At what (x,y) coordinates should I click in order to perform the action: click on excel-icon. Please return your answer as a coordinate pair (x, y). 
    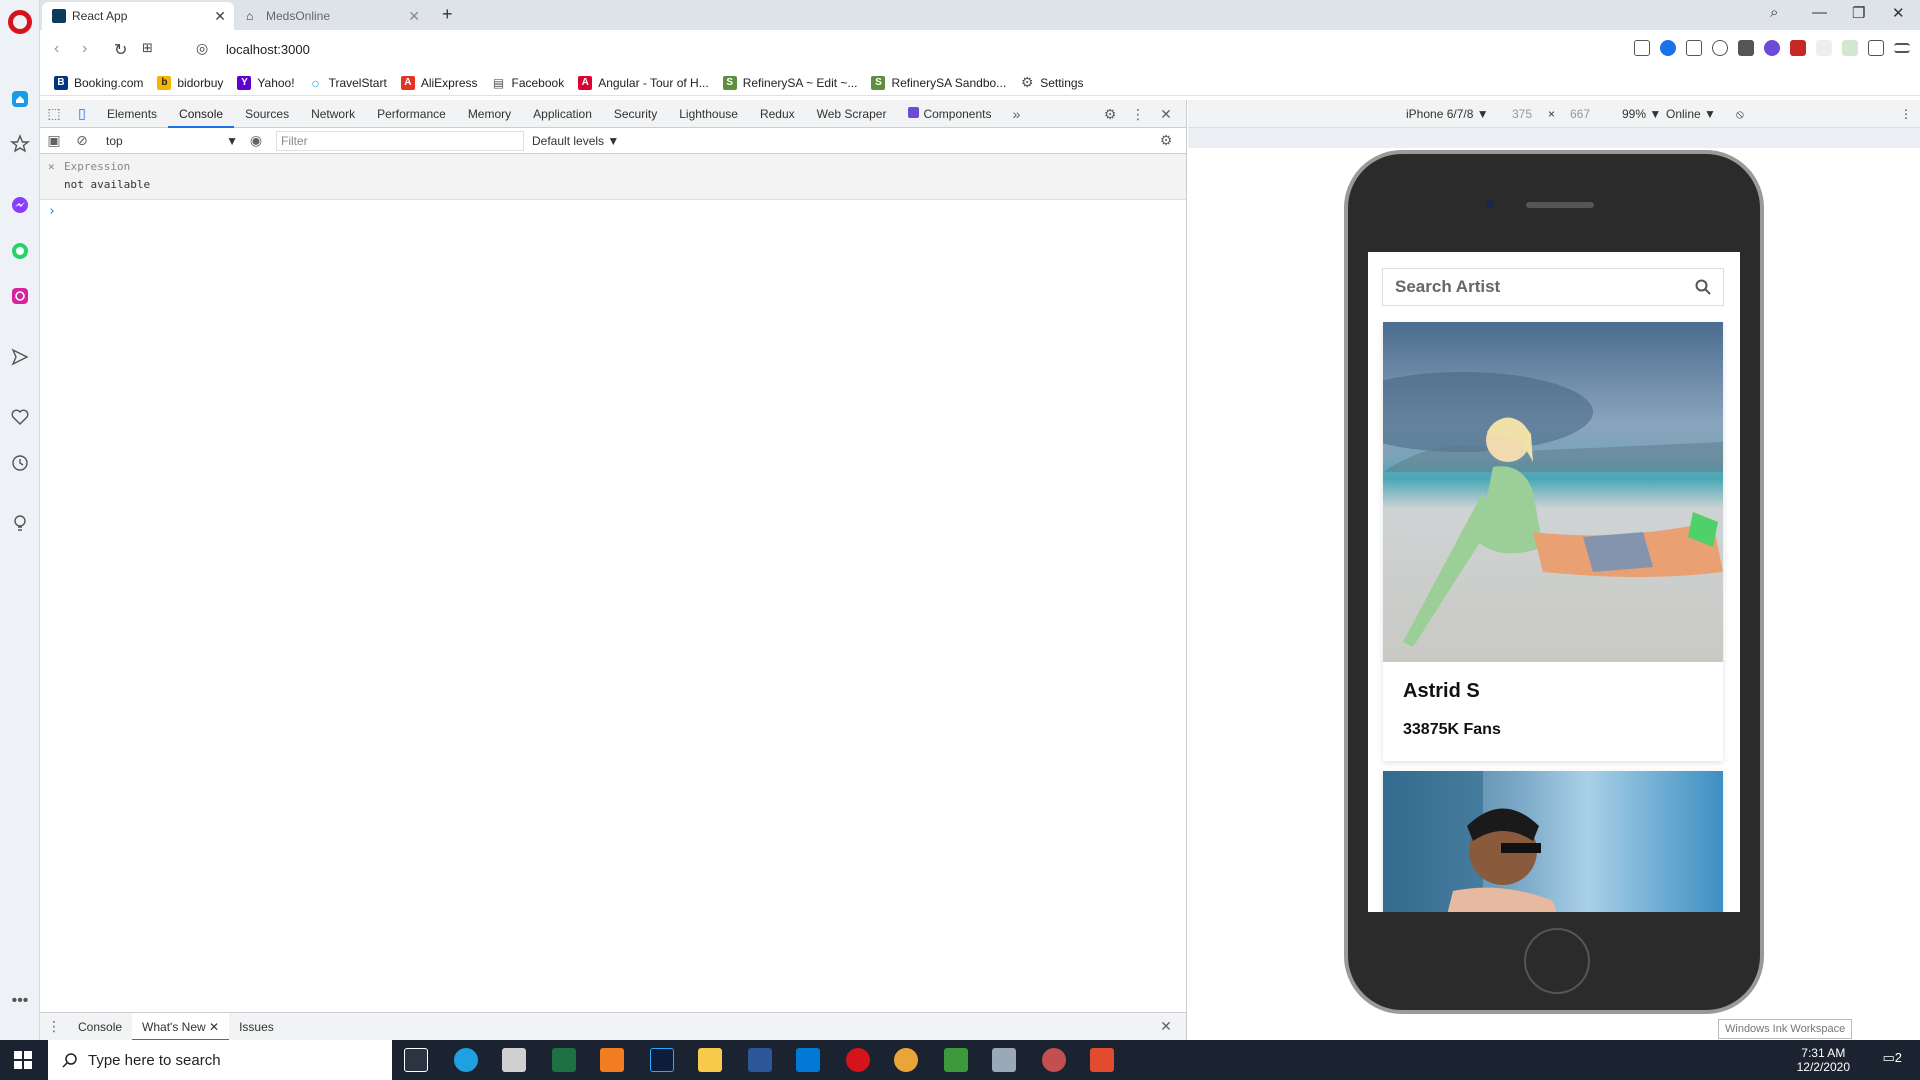
    Looking at the image, I should click on (564, 1060).